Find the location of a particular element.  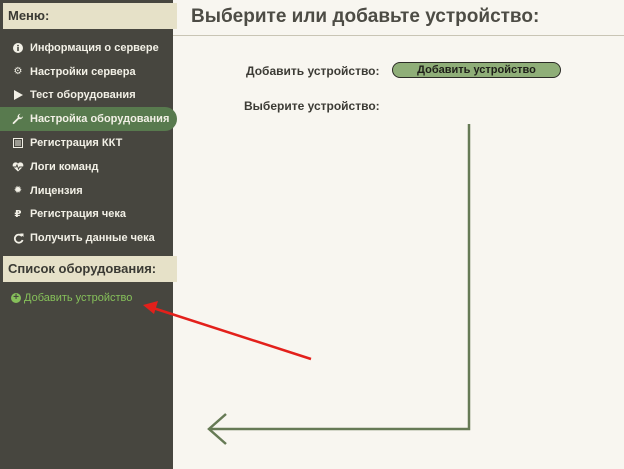

wrench-icon is located at coordinates (18, 119).